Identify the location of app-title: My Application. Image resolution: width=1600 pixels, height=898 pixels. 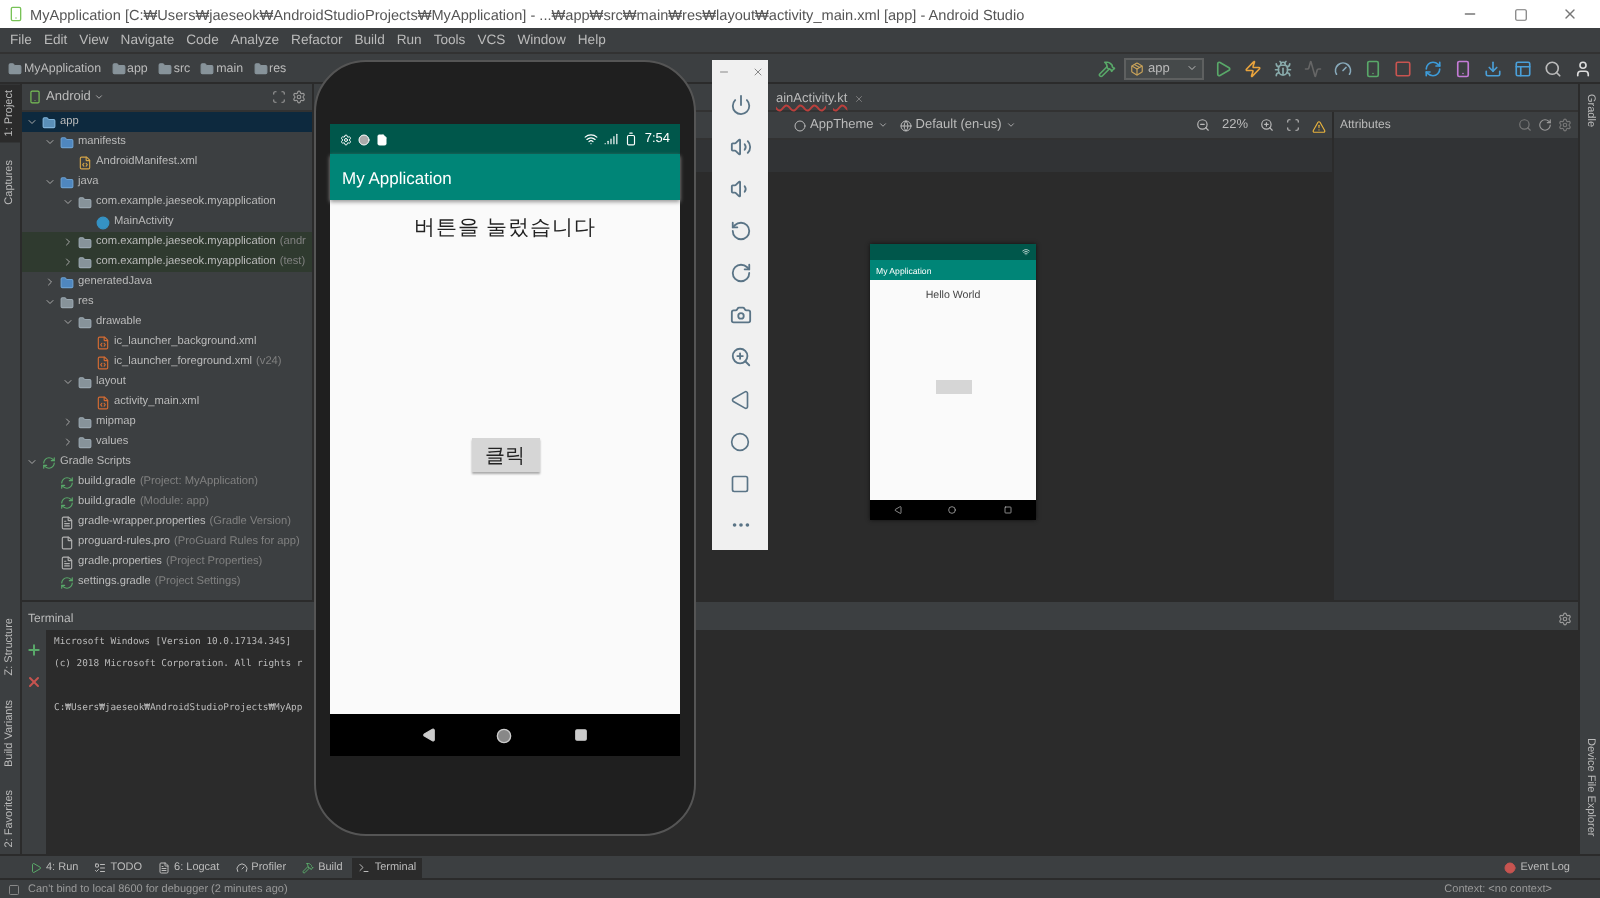
(397, 177).